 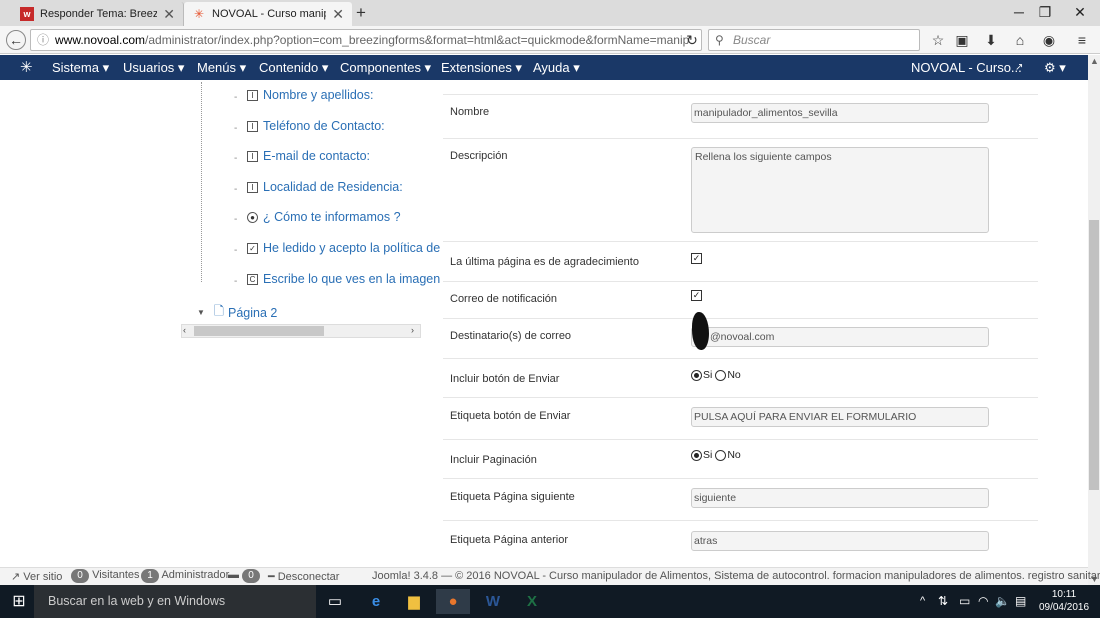 I want to click on reading-list-icon: ▣, so click(x=962, y=40).